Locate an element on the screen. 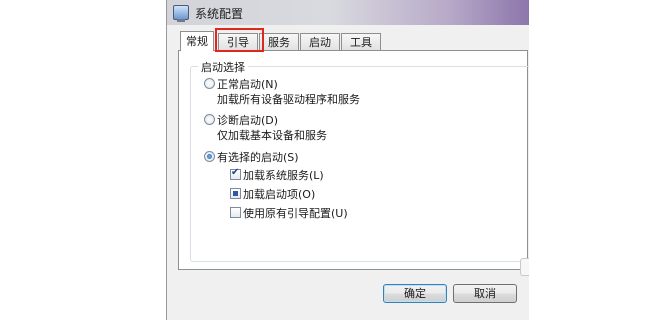 This screenshot has height=320, width=670. tab-label: 启动 is located at coordinates (320, 42).